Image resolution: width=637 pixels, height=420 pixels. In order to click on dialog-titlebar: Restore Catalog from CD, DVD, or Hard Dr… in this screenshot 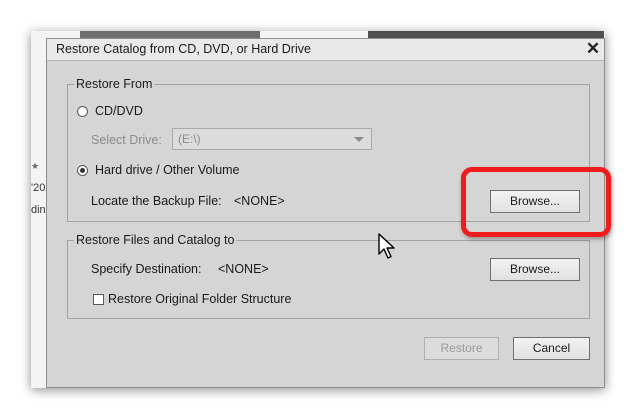, I will do `click(325, 50)`.